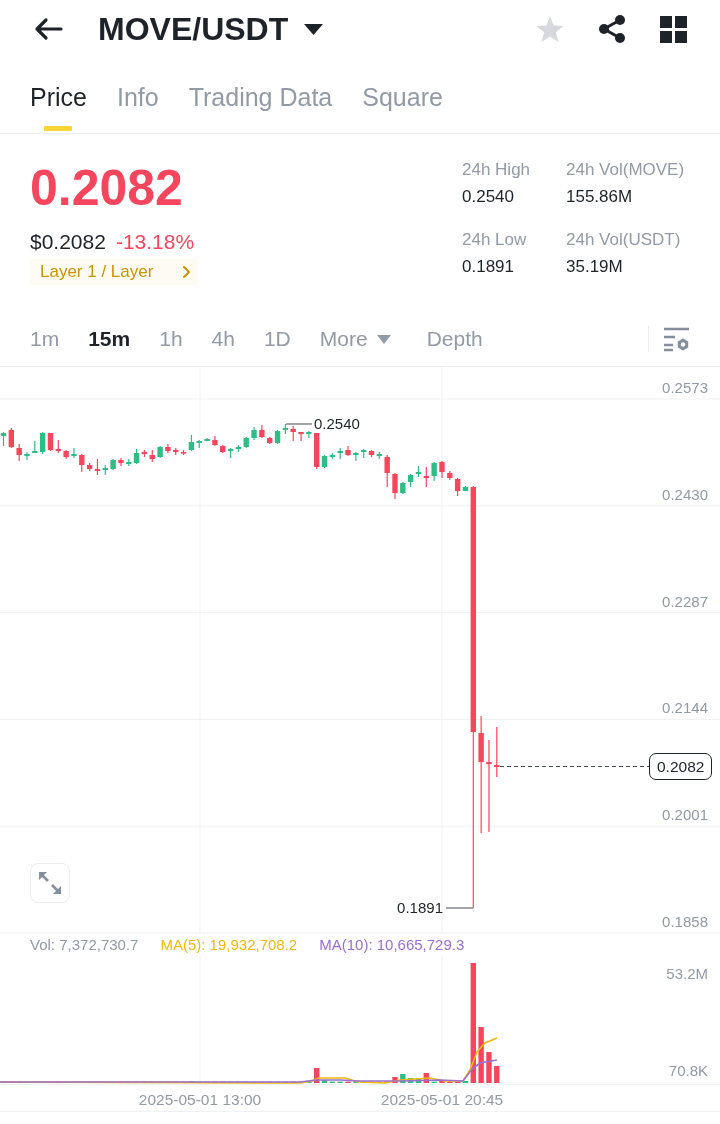 This screenshot has width=720, height=1124. Describe the element at coordinates (337, 423) in the screenshot. I see `high-price-label: 0.2540` at that location.